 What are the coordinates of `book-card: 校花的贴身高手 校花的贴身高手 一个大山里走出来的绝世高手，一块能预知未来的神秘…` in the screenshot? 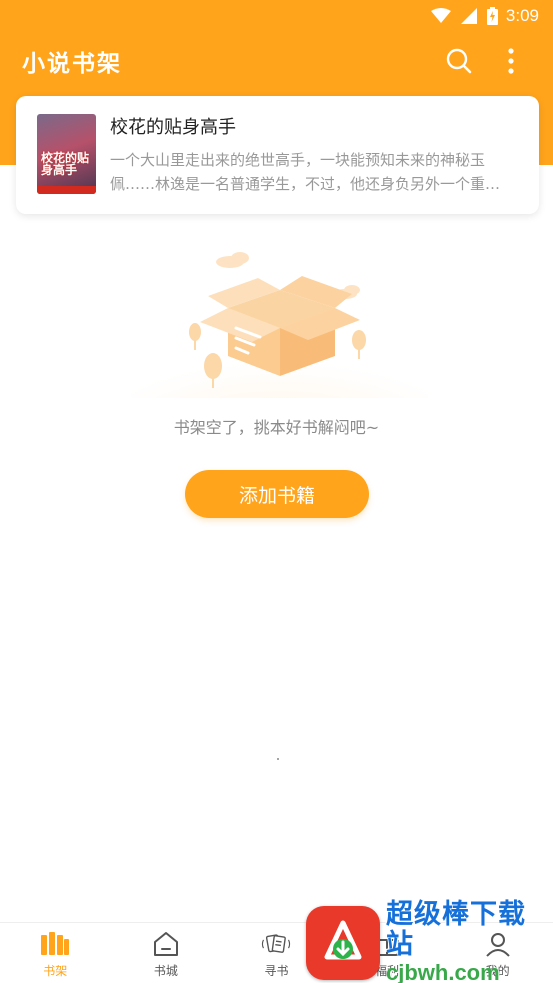 It's located at (277, 155).